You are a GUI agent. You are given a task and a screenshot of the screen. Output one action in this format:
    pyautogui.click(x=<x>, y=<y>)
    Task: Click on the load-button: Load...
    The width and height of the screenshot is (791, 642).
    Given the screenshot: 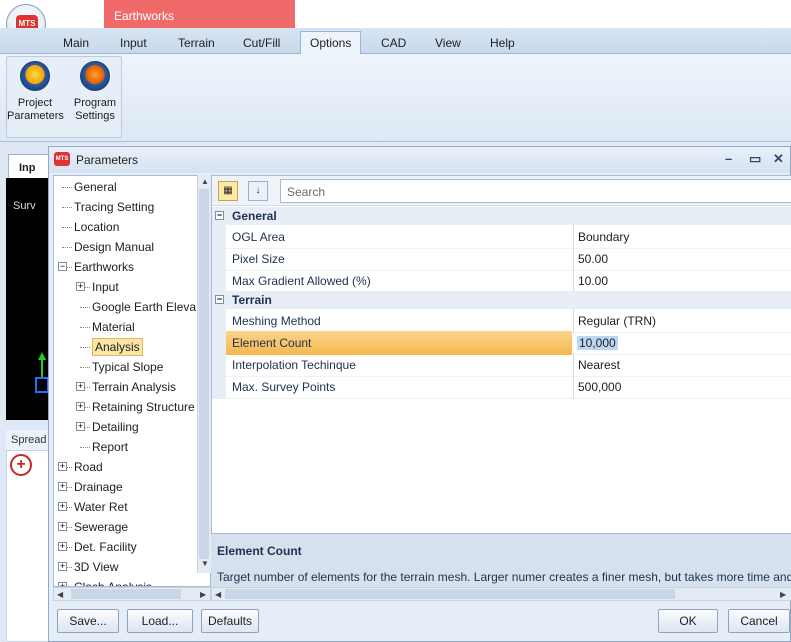 What is the action you would take?
    pyautogui.click(x=160, y=621)
    